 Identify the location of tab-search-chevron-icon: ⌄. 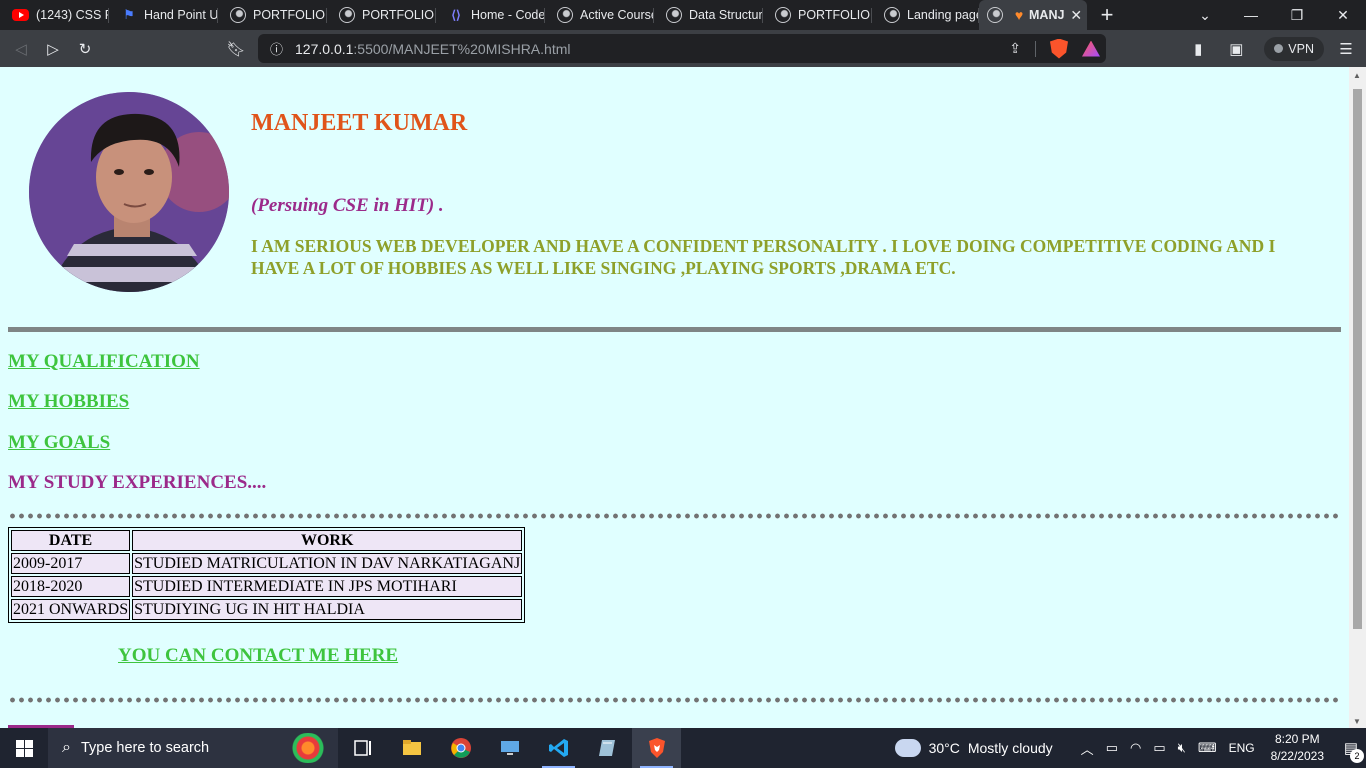
(1205, 15).